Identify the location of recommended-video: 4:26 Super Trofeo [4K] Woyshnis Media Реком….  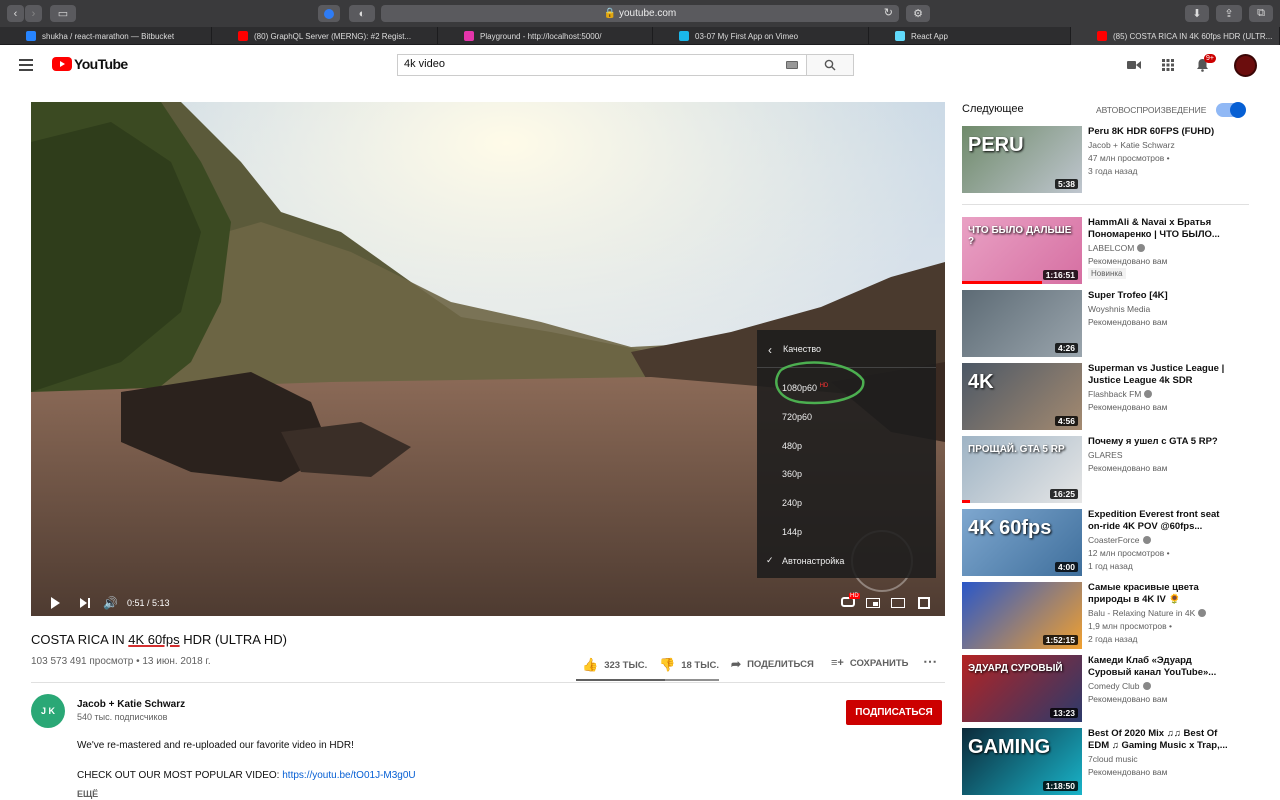
(1106, 324).